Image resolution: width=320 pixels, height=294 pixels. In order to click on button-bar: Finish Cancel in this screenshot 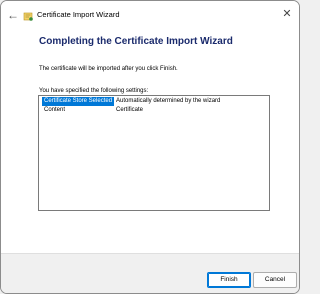, I will do `click(150, 273)`.